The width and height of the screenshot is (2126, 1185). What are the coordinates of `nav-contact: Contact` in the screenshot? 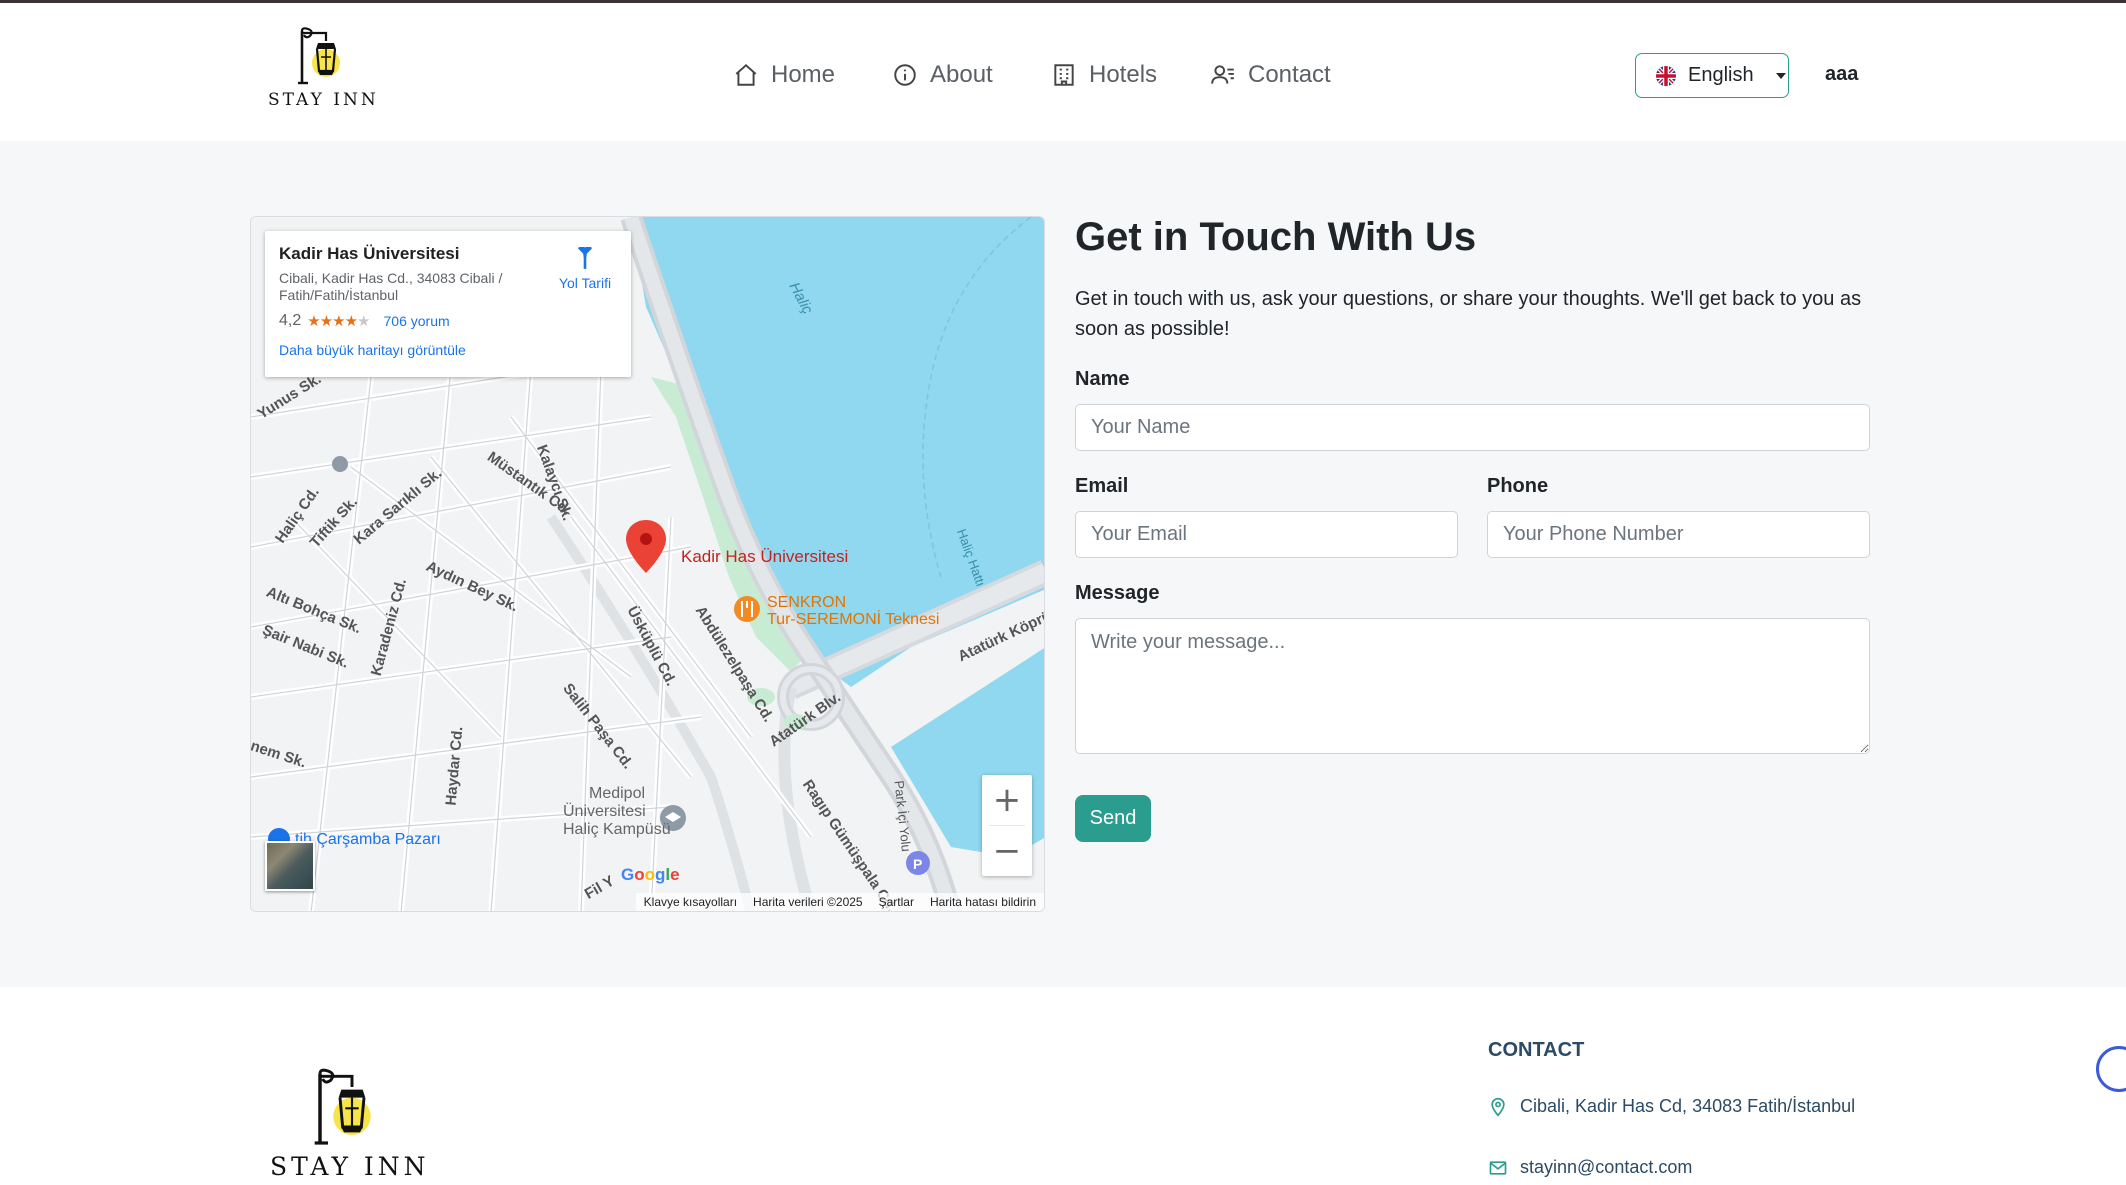 It's located at (1270, 75).